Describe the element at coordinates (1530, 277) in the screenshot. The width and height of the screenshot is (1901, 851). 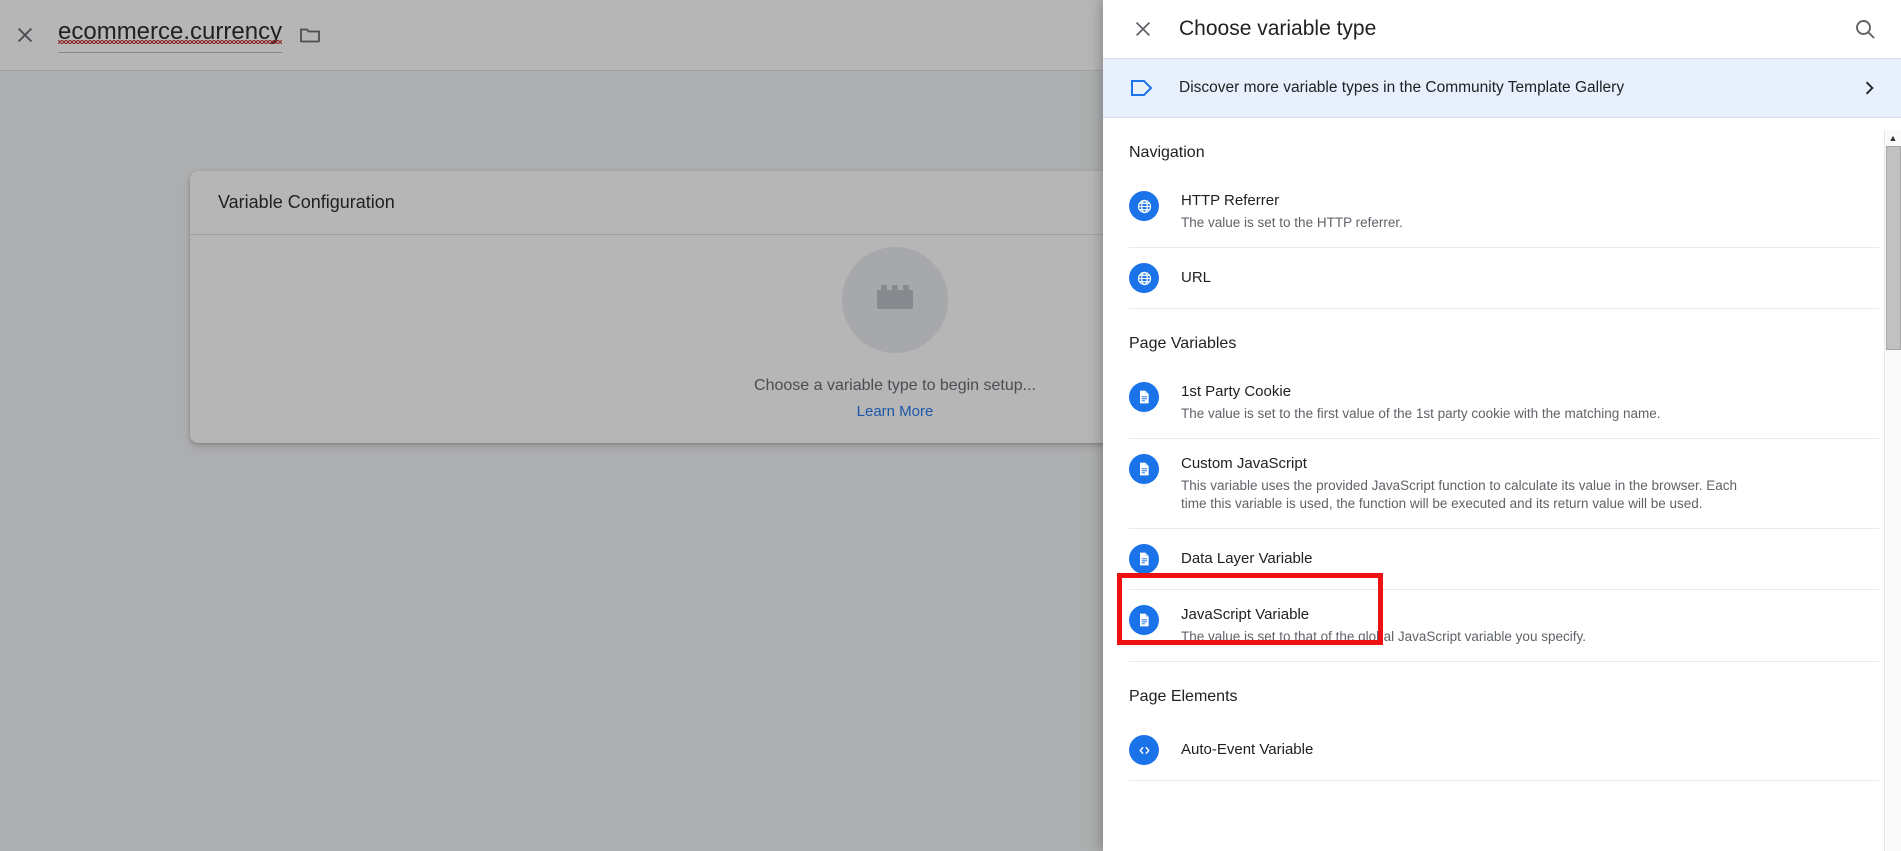
I see `variable-type-text: URL` at that location.